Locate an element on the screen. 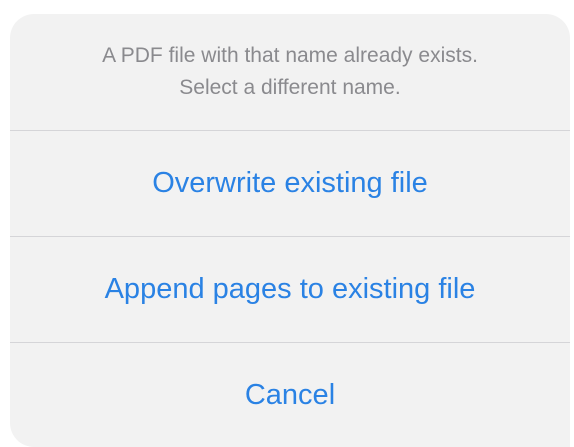 Image resolution: width=574 pixels, height=447 pixels. append-pages-label: Append pages to existing file is located at coordinates (290, 289).